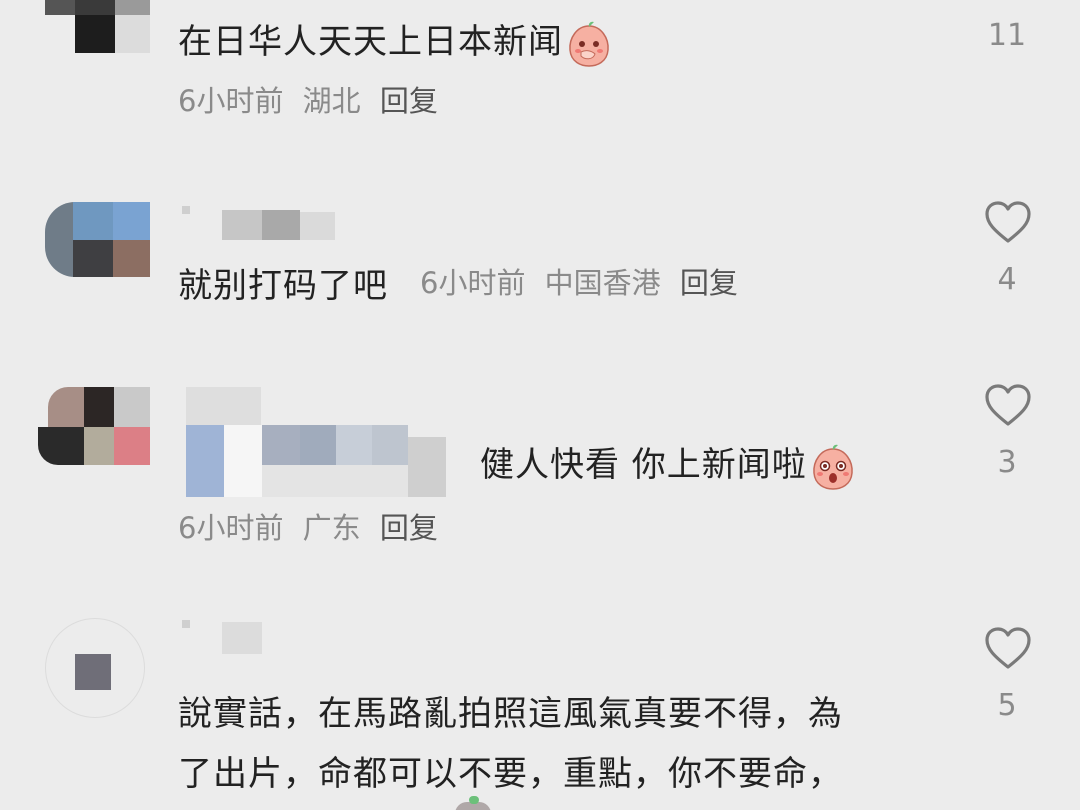  I want to click on like-count: 5, so click(1007, 705).